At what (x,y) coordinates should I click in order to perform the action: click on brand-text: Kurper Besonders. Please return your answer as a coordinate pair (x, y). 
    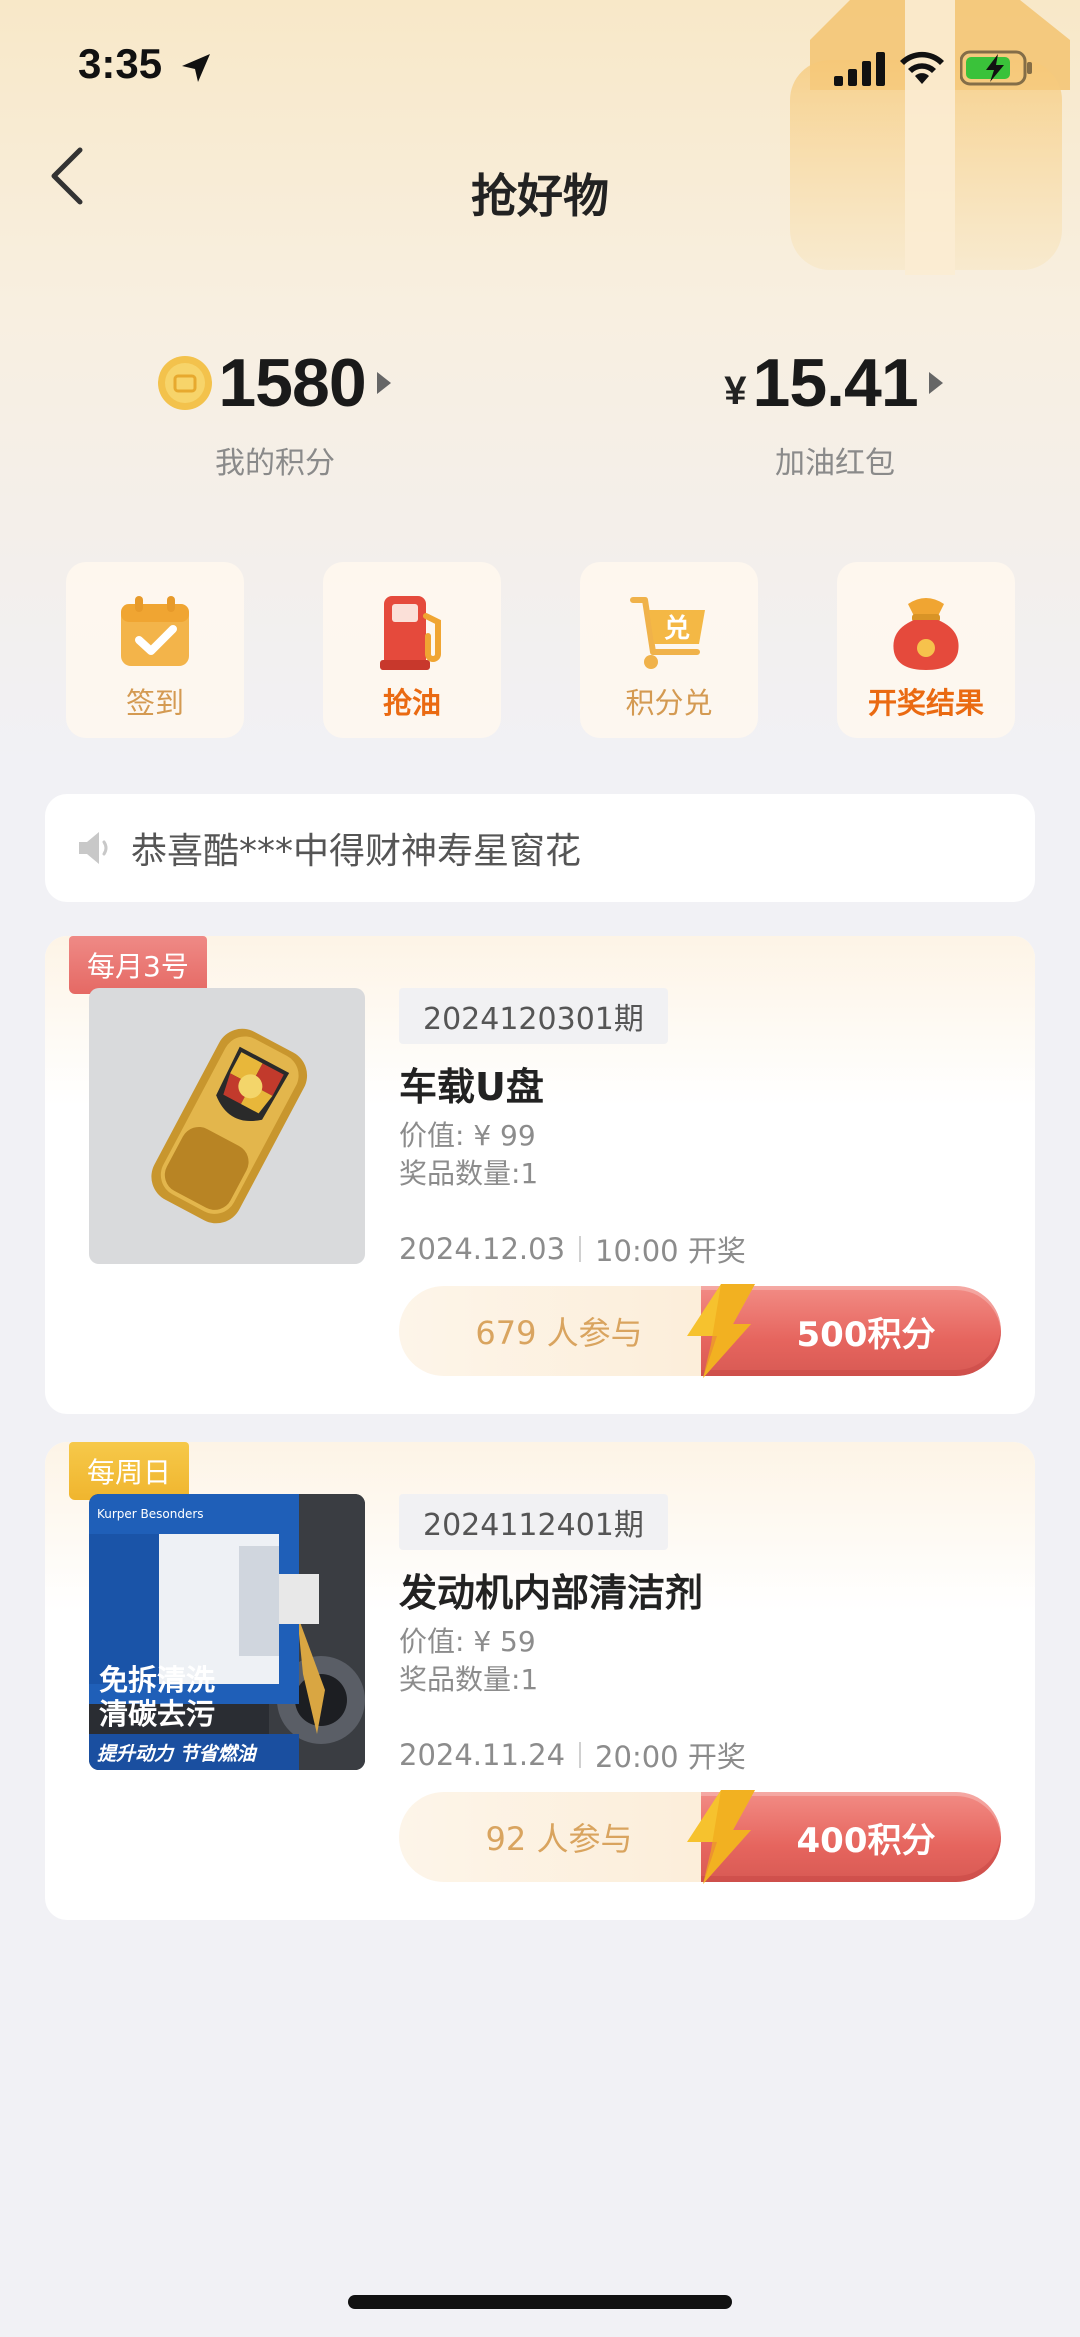
    Looking at the image, I should click on (150, 1514).